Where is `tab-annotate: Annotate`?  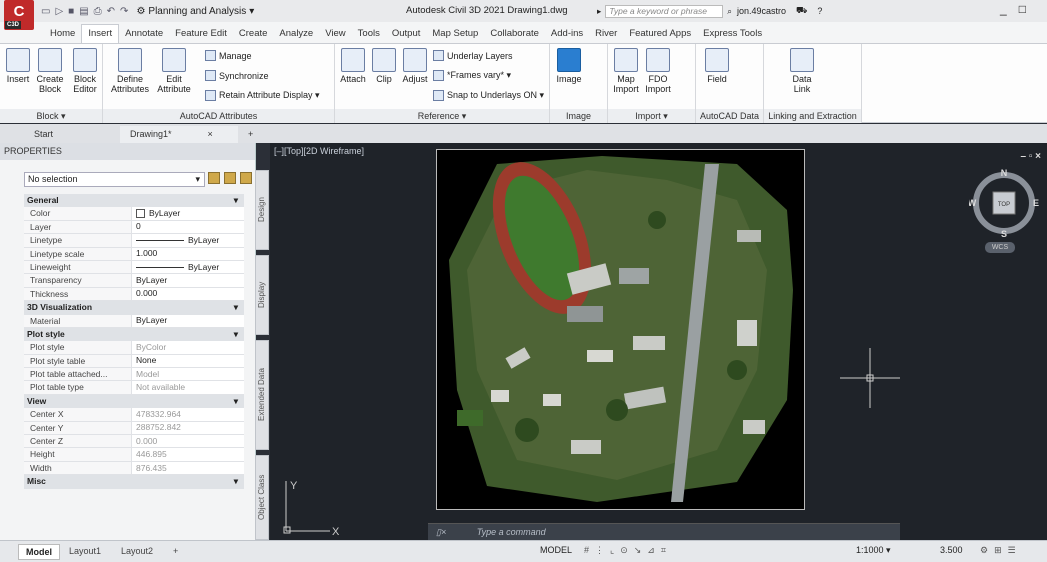
tab-annotate: Annotate is located at coordinates (144, 35).